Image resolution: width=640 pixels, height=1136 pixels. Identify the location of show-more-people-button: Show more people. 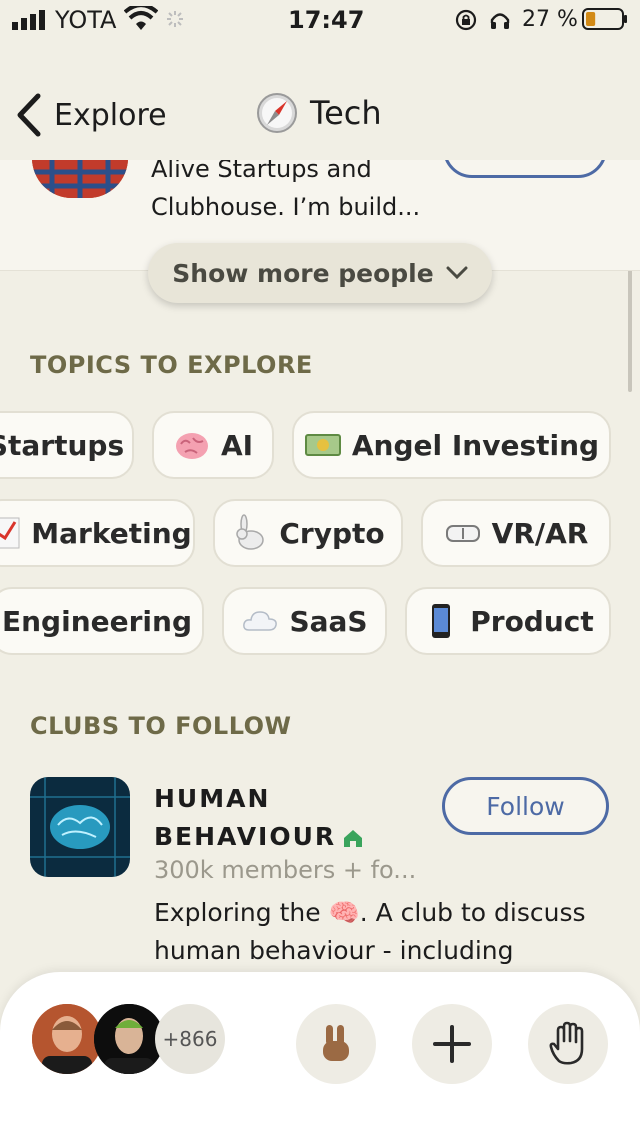
(320, 273).